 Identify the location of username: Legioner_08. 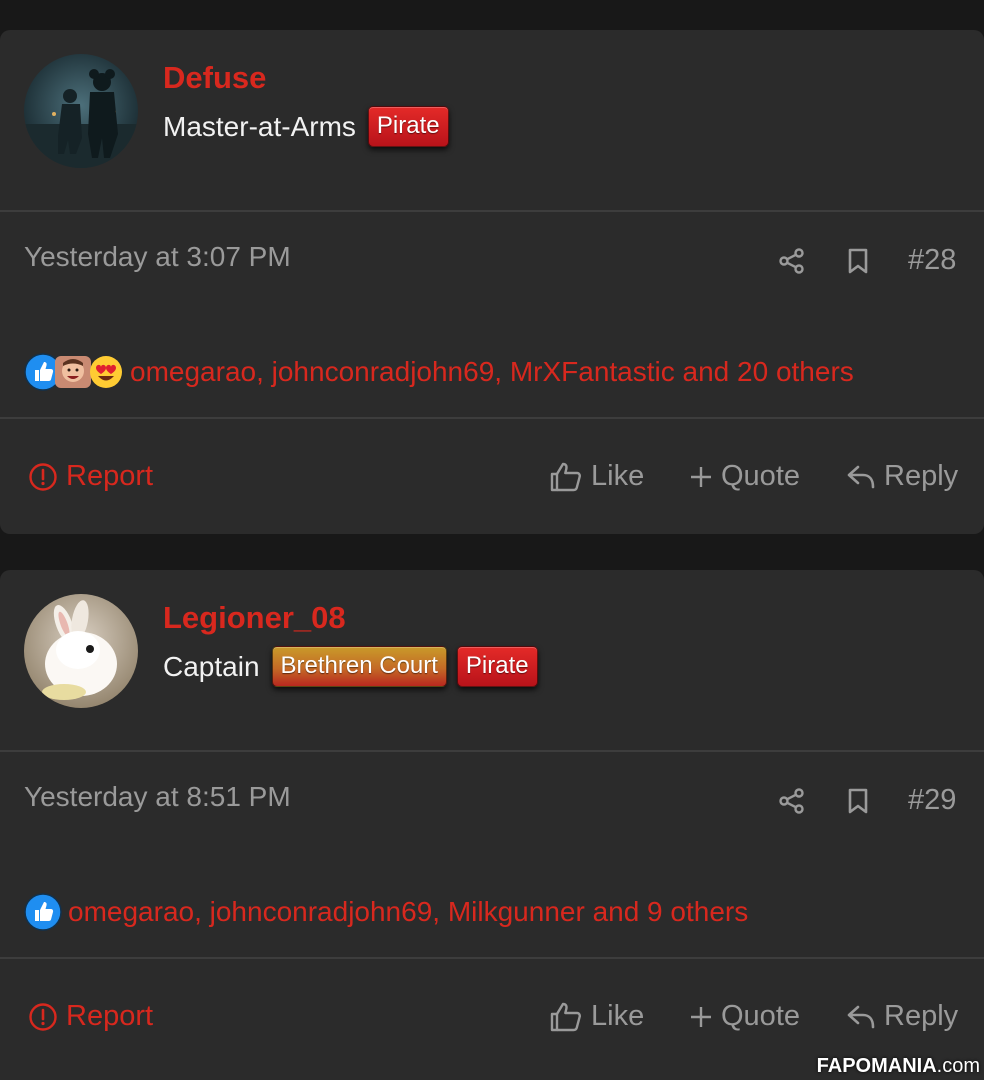
(254, 618).